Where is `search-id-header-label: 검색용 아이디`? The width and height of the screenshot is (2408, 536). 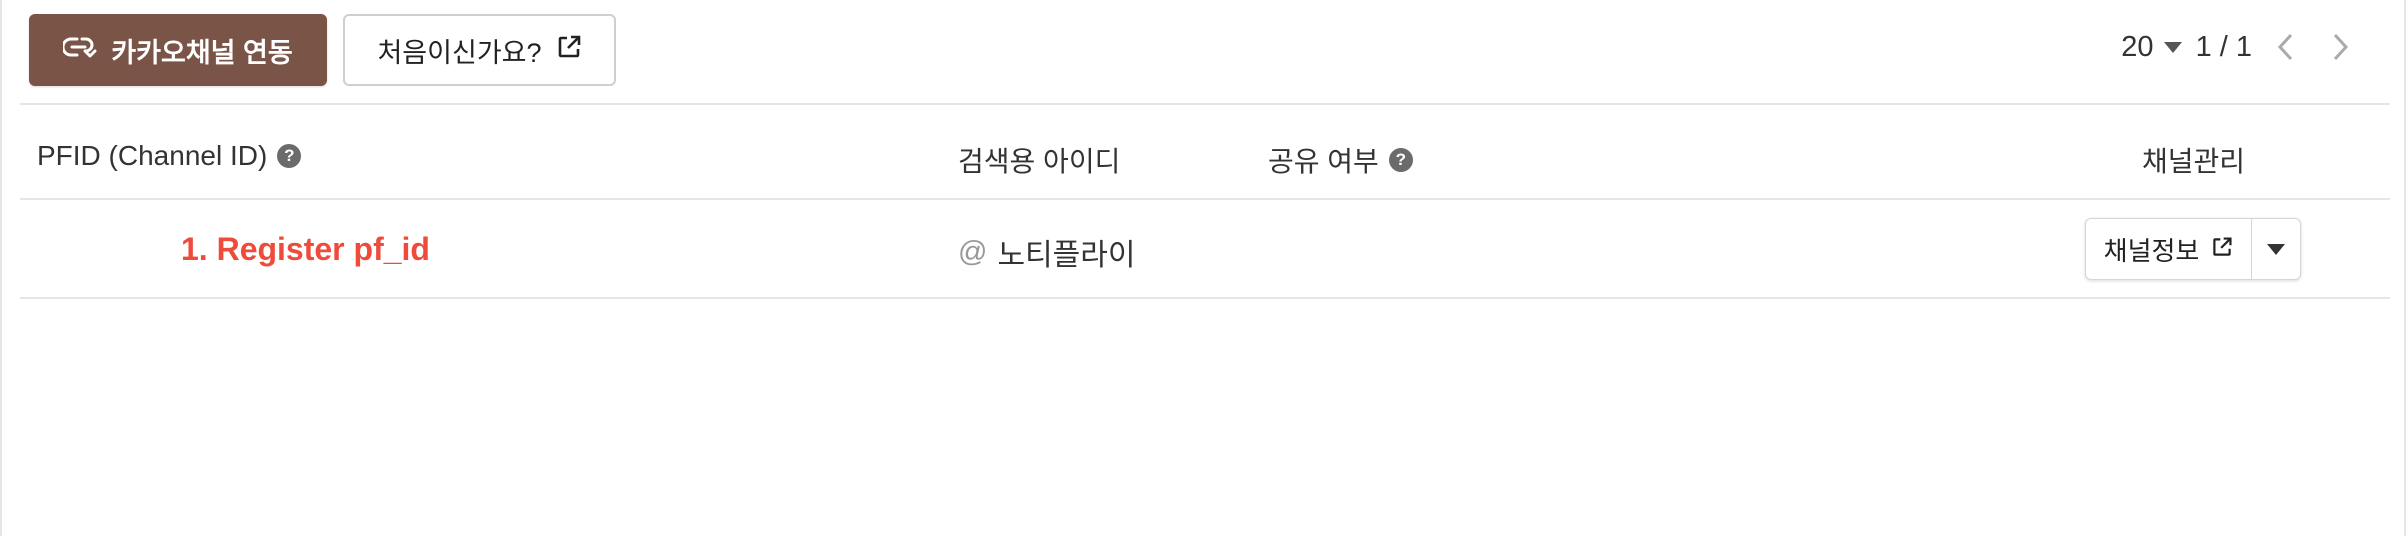
search-id-header-label: 검색용 아이디 is located at coordinates (1039, 161).